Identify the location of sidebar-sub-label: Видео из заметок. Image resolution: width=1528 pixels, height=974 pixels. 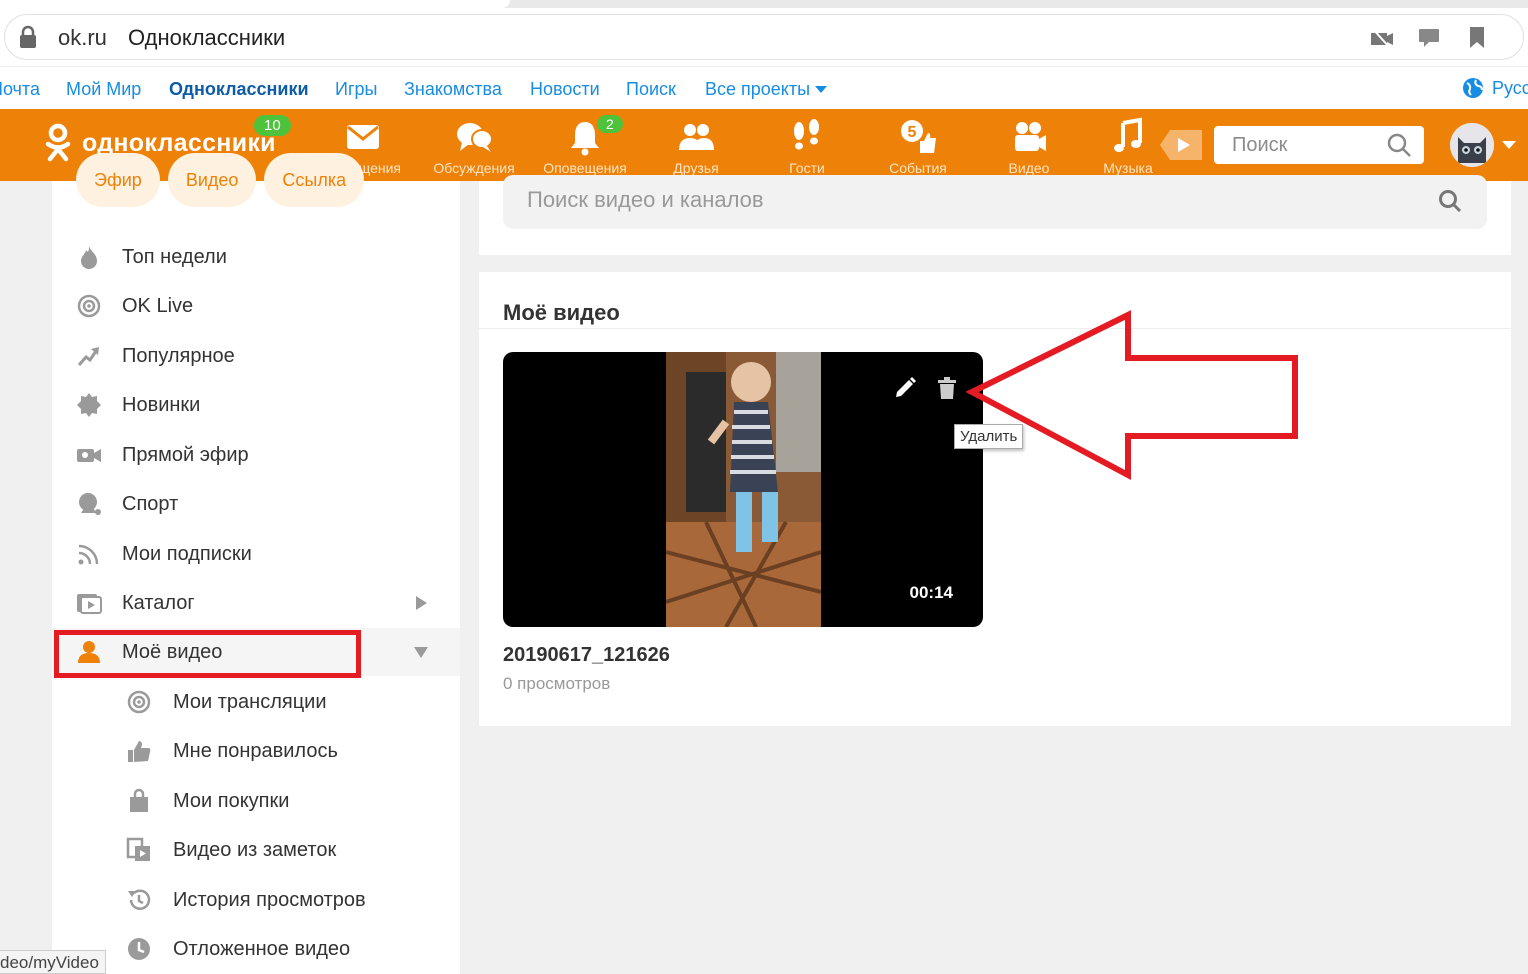
(255, 849).